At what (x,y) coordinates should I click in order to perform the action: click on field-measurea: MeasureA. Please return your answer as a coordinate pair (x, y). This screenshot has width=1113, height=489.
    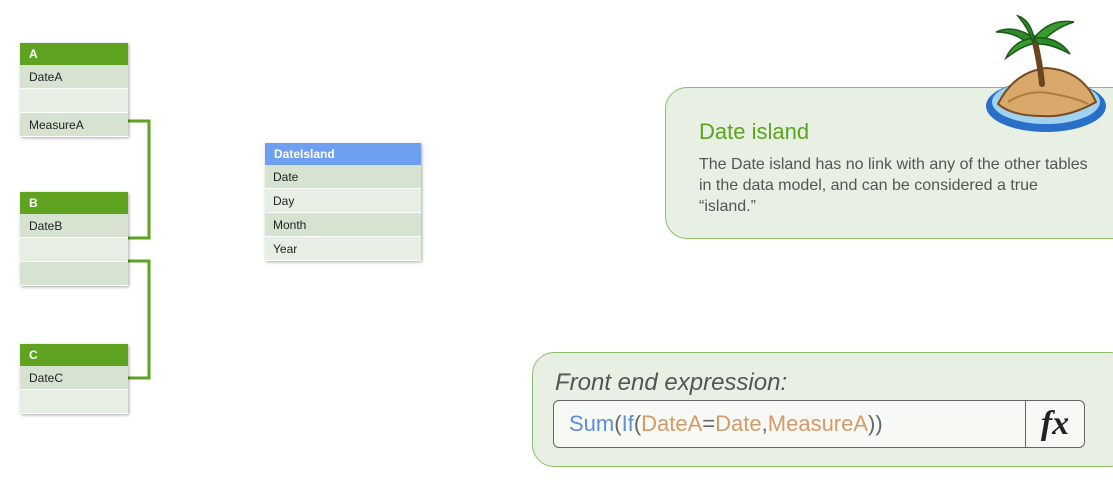
    Looking at the image, I should click on (818, 423).